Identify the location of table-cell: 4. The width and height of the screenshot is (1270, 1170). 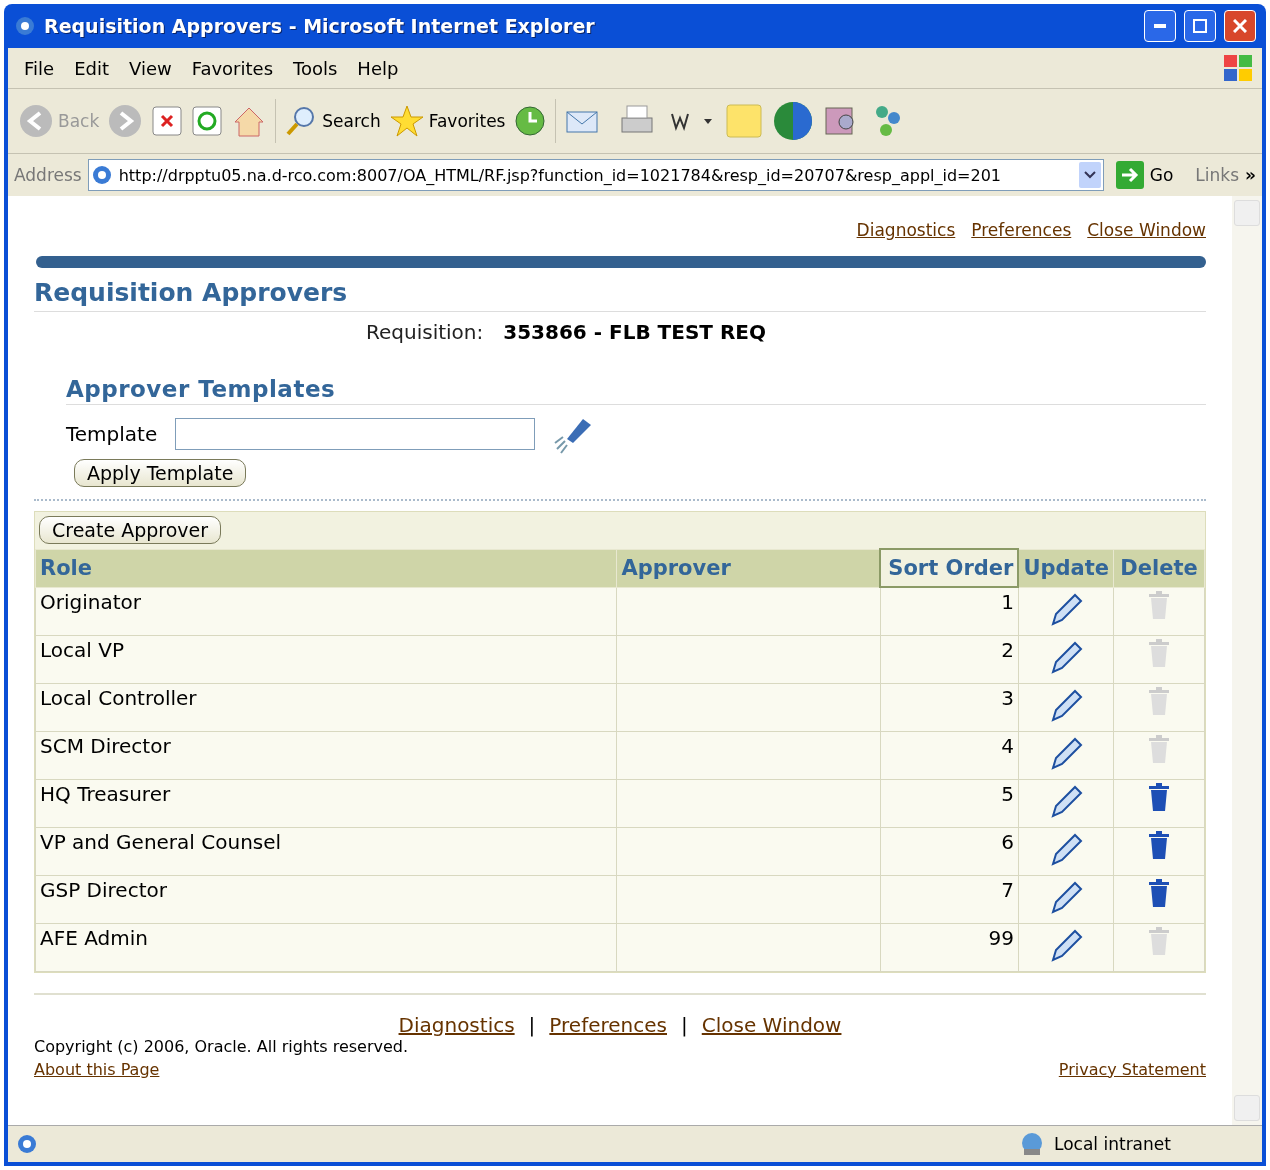
(949, 755).